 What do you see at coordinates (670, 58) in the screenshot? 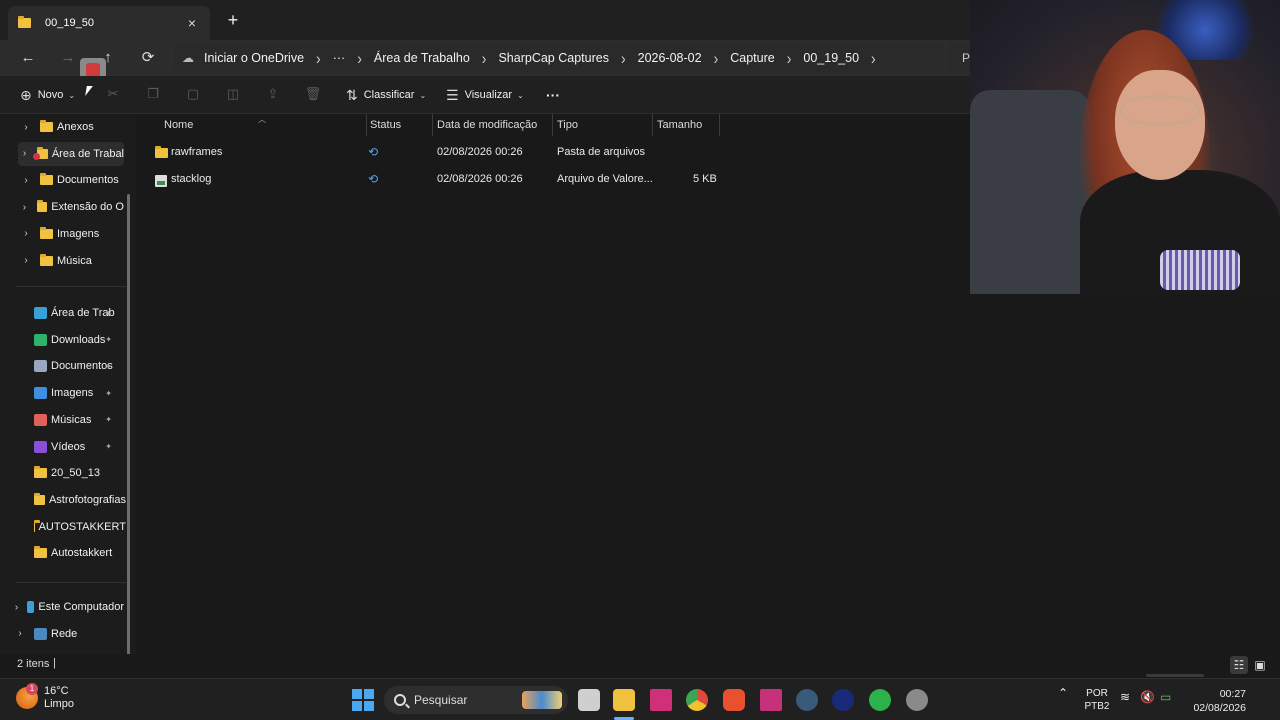
I see `breadcrumb-item: 2026-08-02` at bounding box center [670, 58].